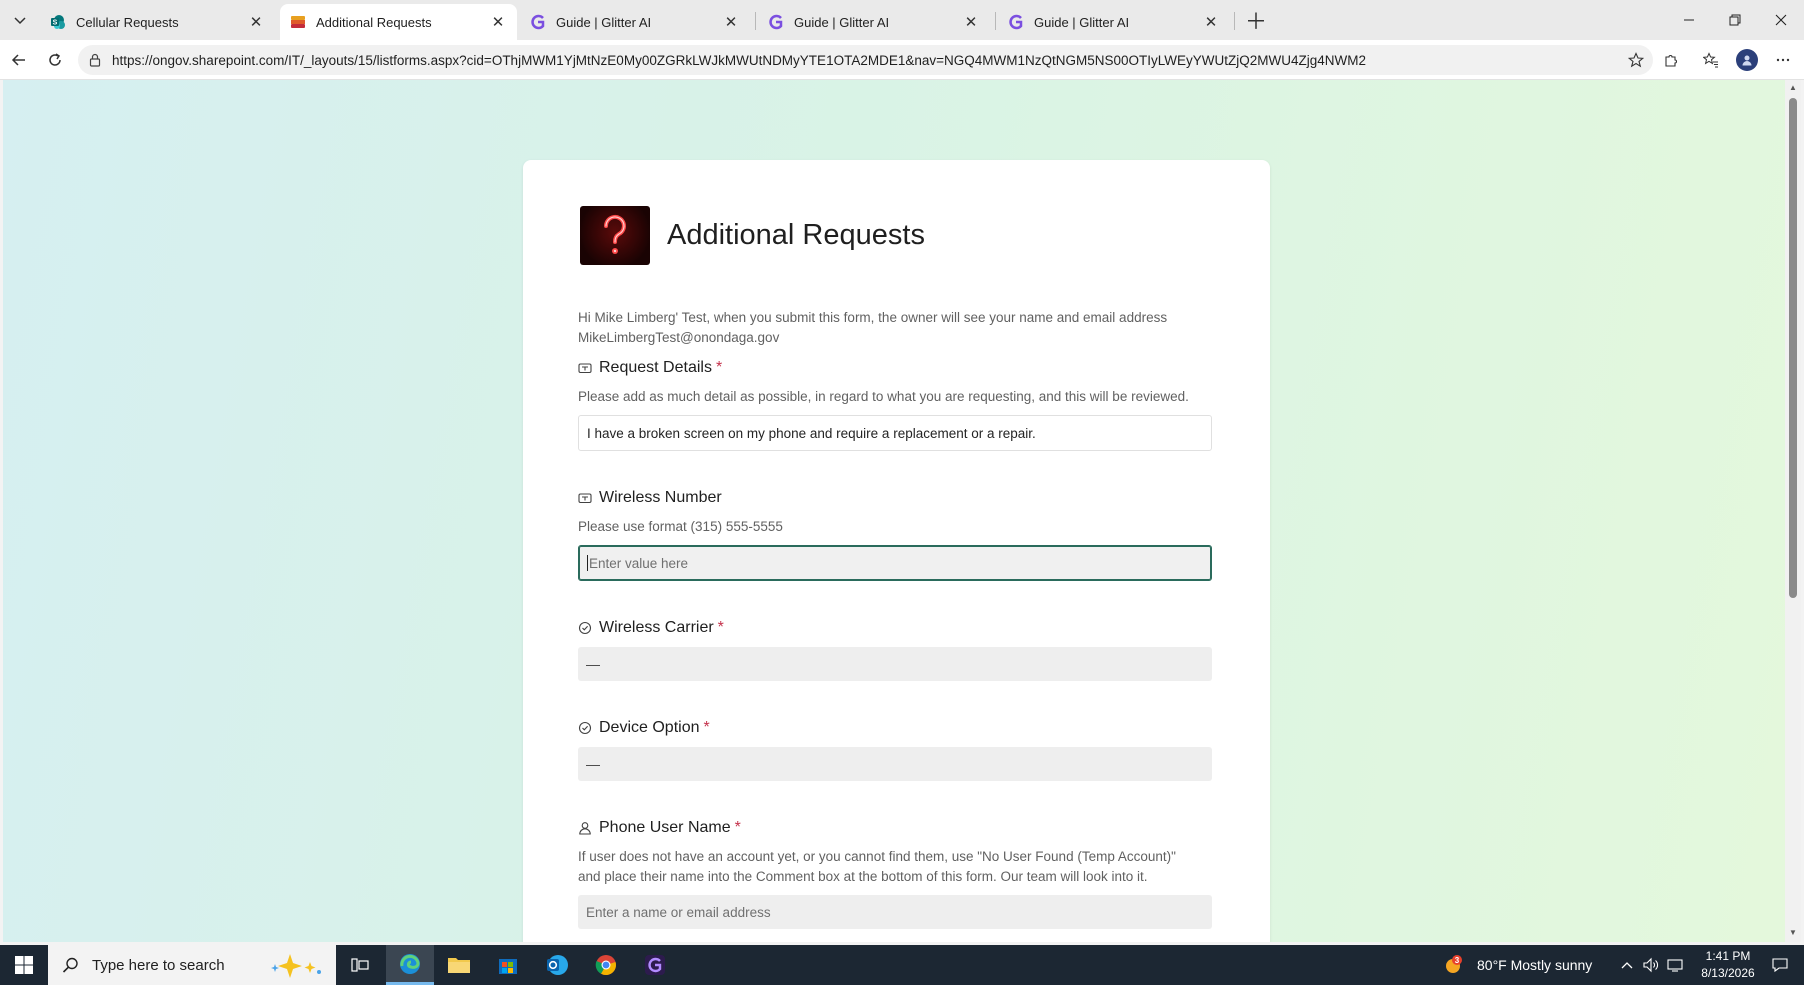  What do you see at coordinates (895, 563) in the screenshot?
I see `wireless-number-input: Enter value here` at bounding box center [895, 563].